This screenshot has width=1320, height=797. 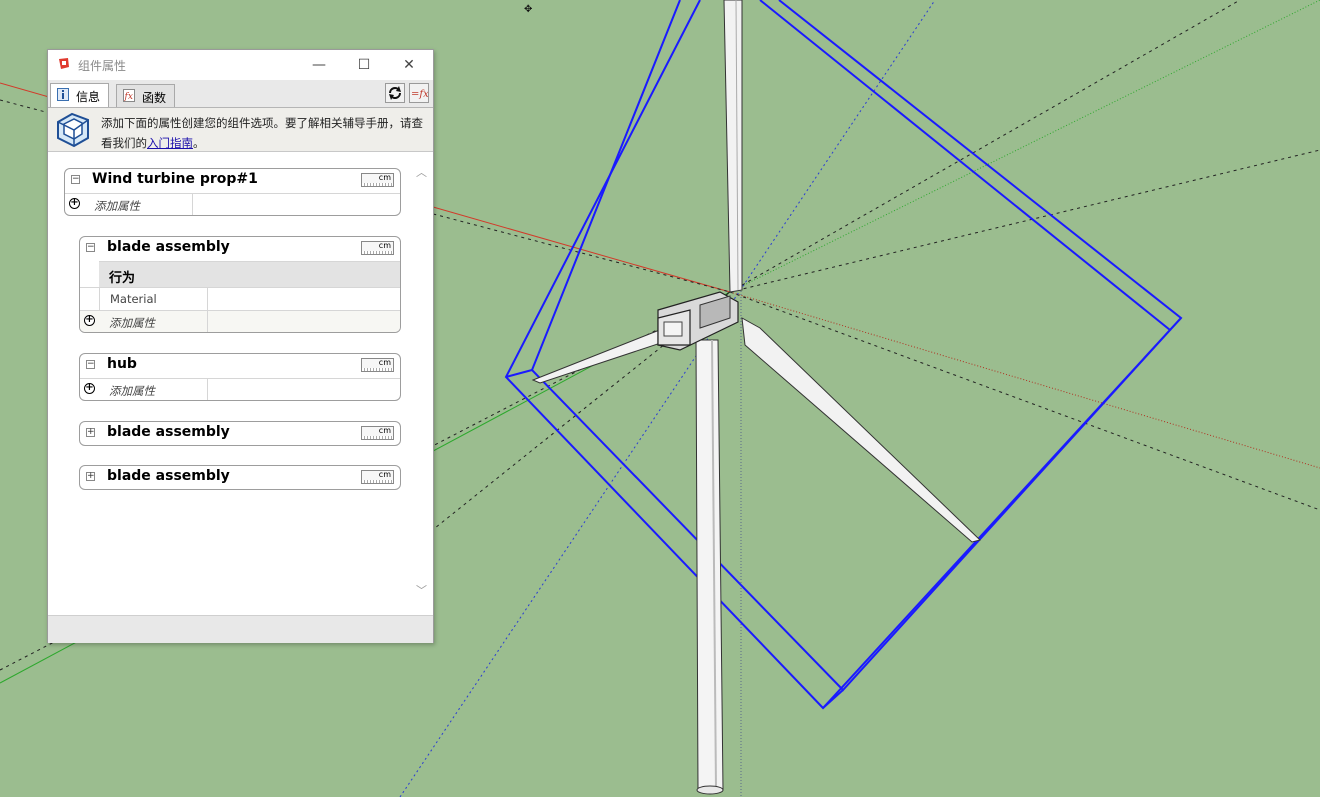 I want to click on cursor-mark: ✥, so click(x=528, y=9).